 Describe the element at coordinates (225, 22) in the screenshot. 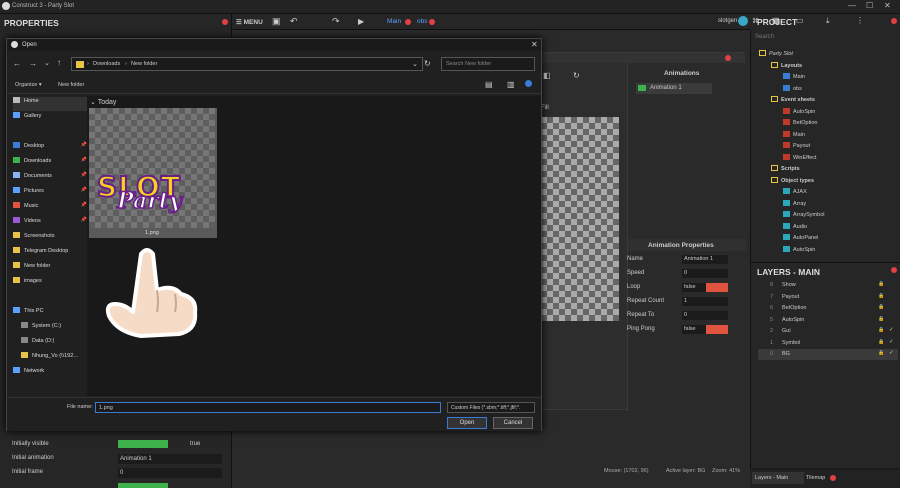

I see `properties-close-icon` at that location.